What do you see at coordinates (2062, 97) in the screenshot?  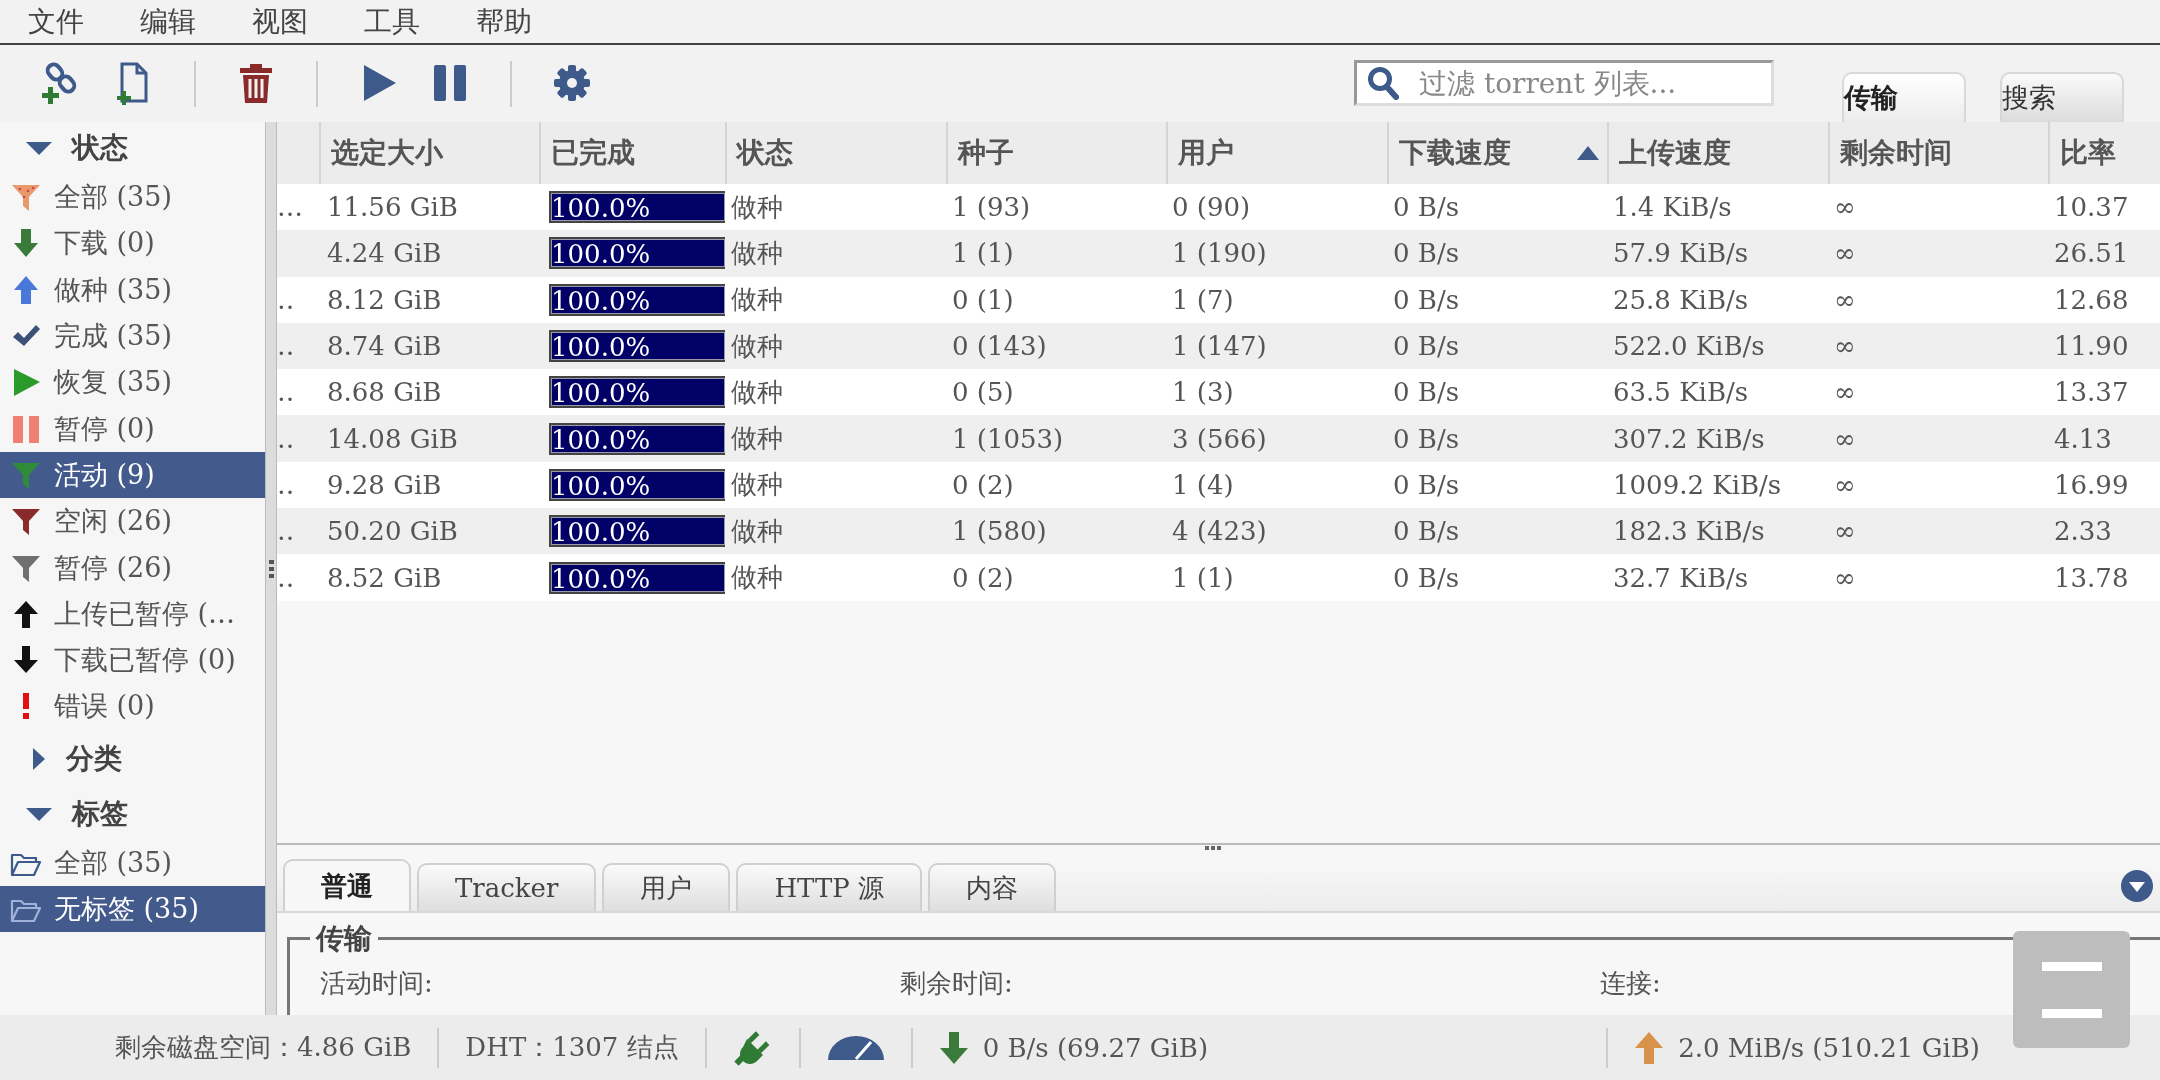 I see `view-tab: 搜索` at bounding box center [2062, 97].